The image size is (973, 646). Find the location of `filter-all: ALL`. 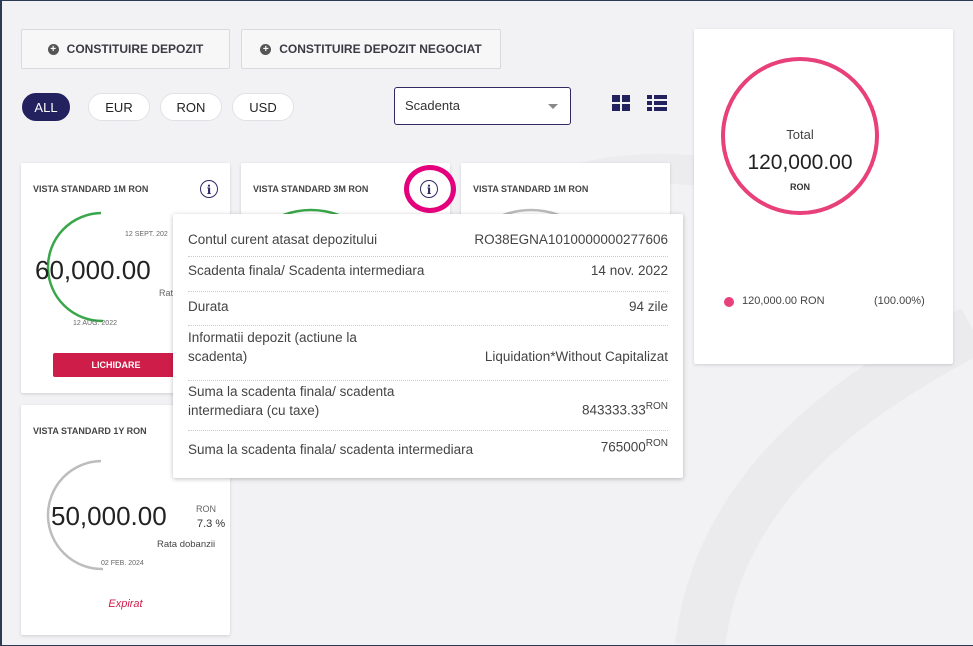

filter-all: ALL is located at coordinates (46, 107).